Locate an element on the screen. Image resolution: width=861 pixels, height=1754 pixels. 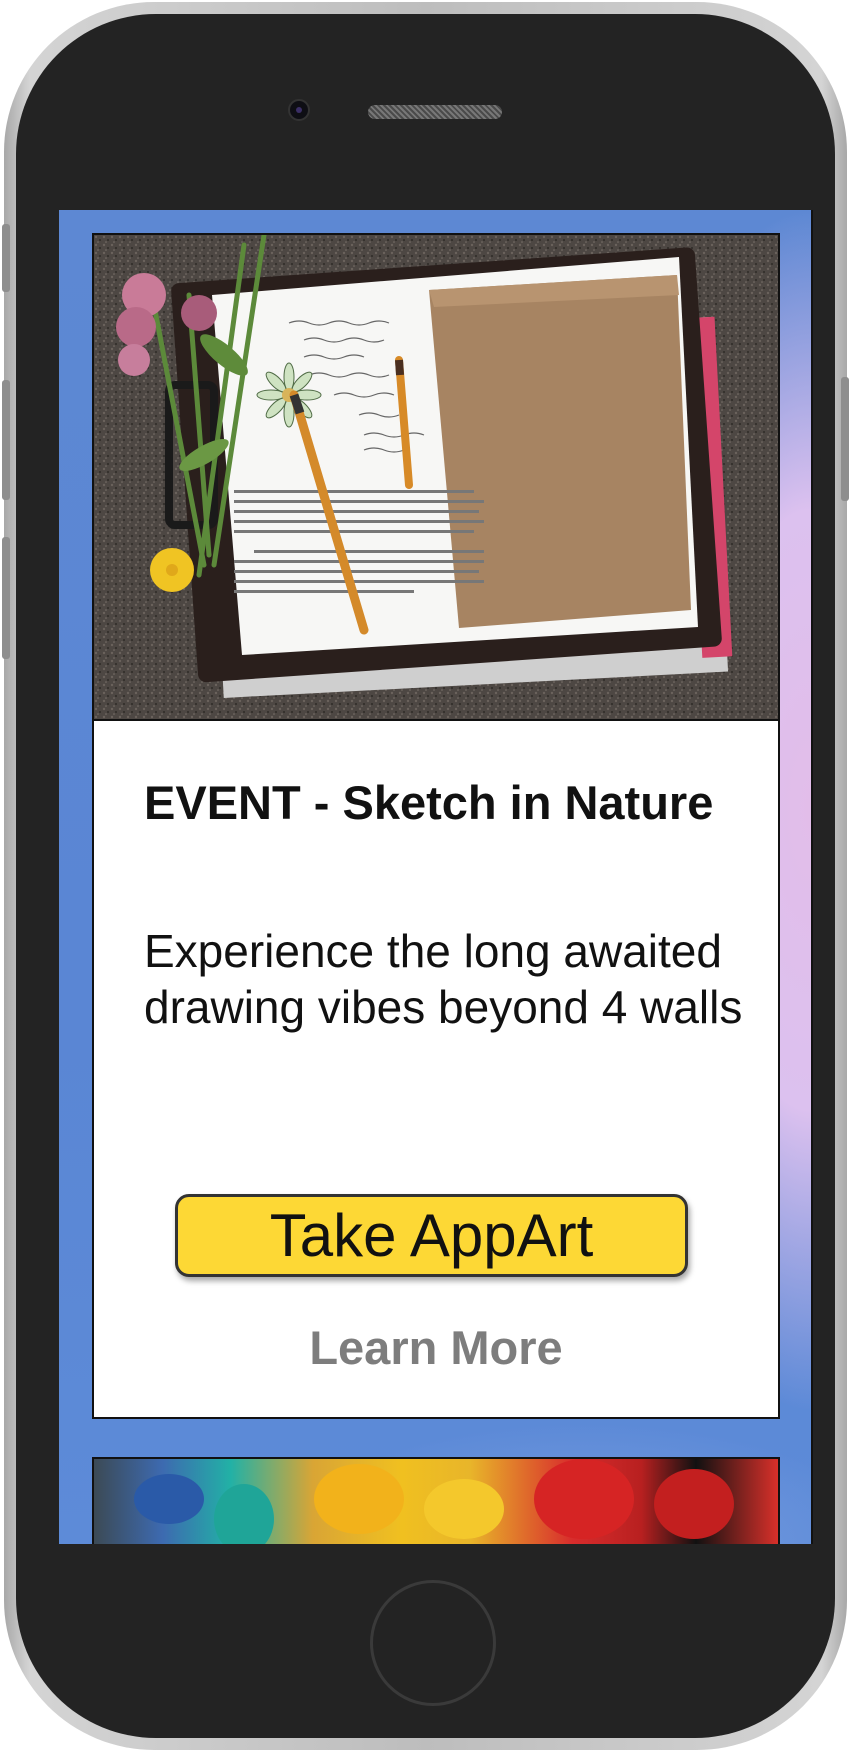
volume-up-button is located at coordinates (6, 440).